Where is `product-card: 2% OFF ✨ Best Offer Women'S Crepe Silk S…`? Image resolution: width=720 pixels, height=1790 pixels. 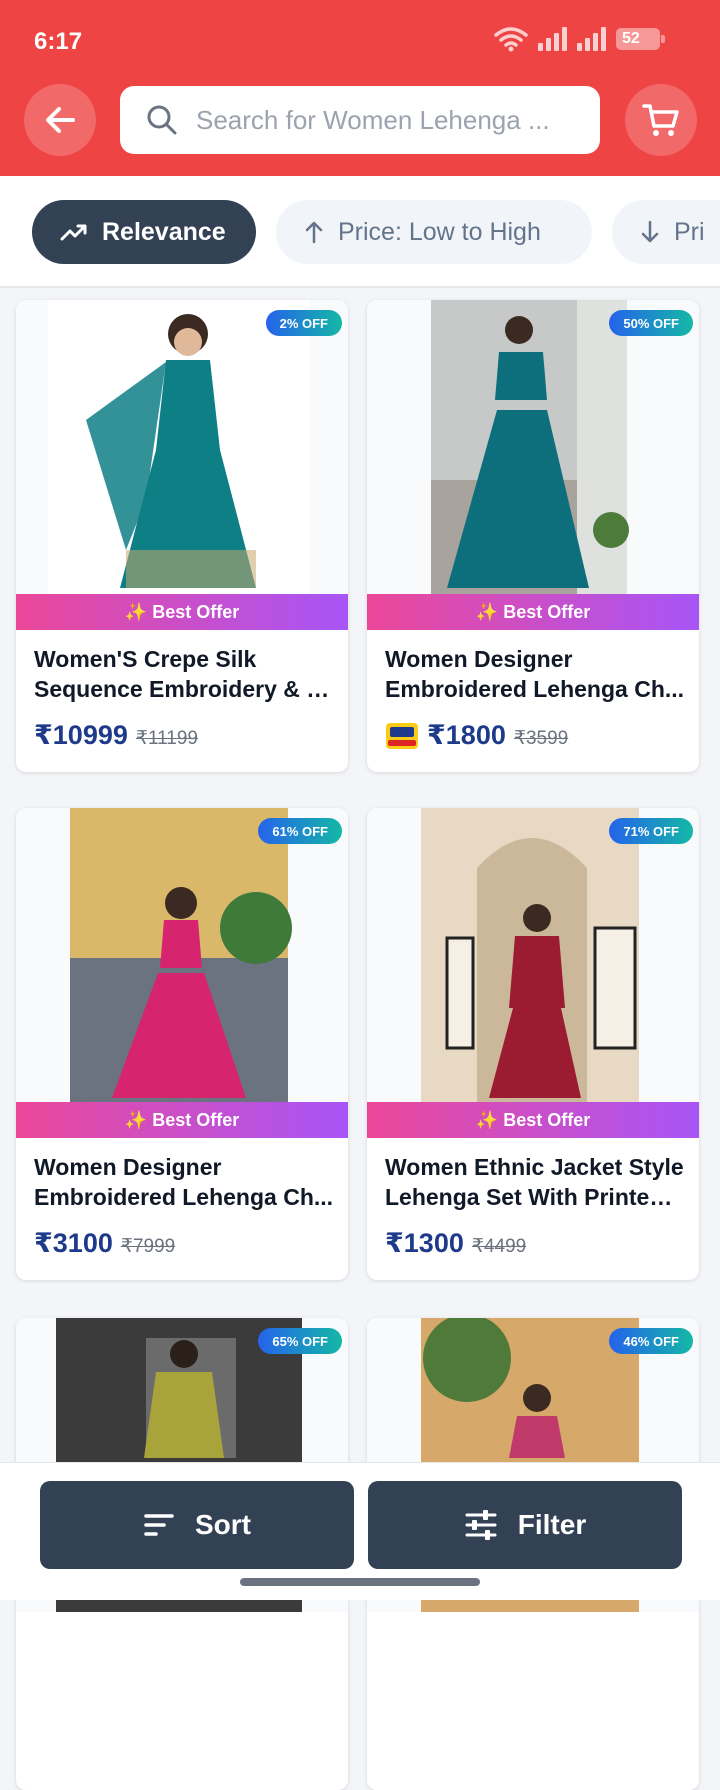
product-card: 2% OFF ✨ Best Offer Women'S Crepe Silk S… is located at coordinates (182, 536).